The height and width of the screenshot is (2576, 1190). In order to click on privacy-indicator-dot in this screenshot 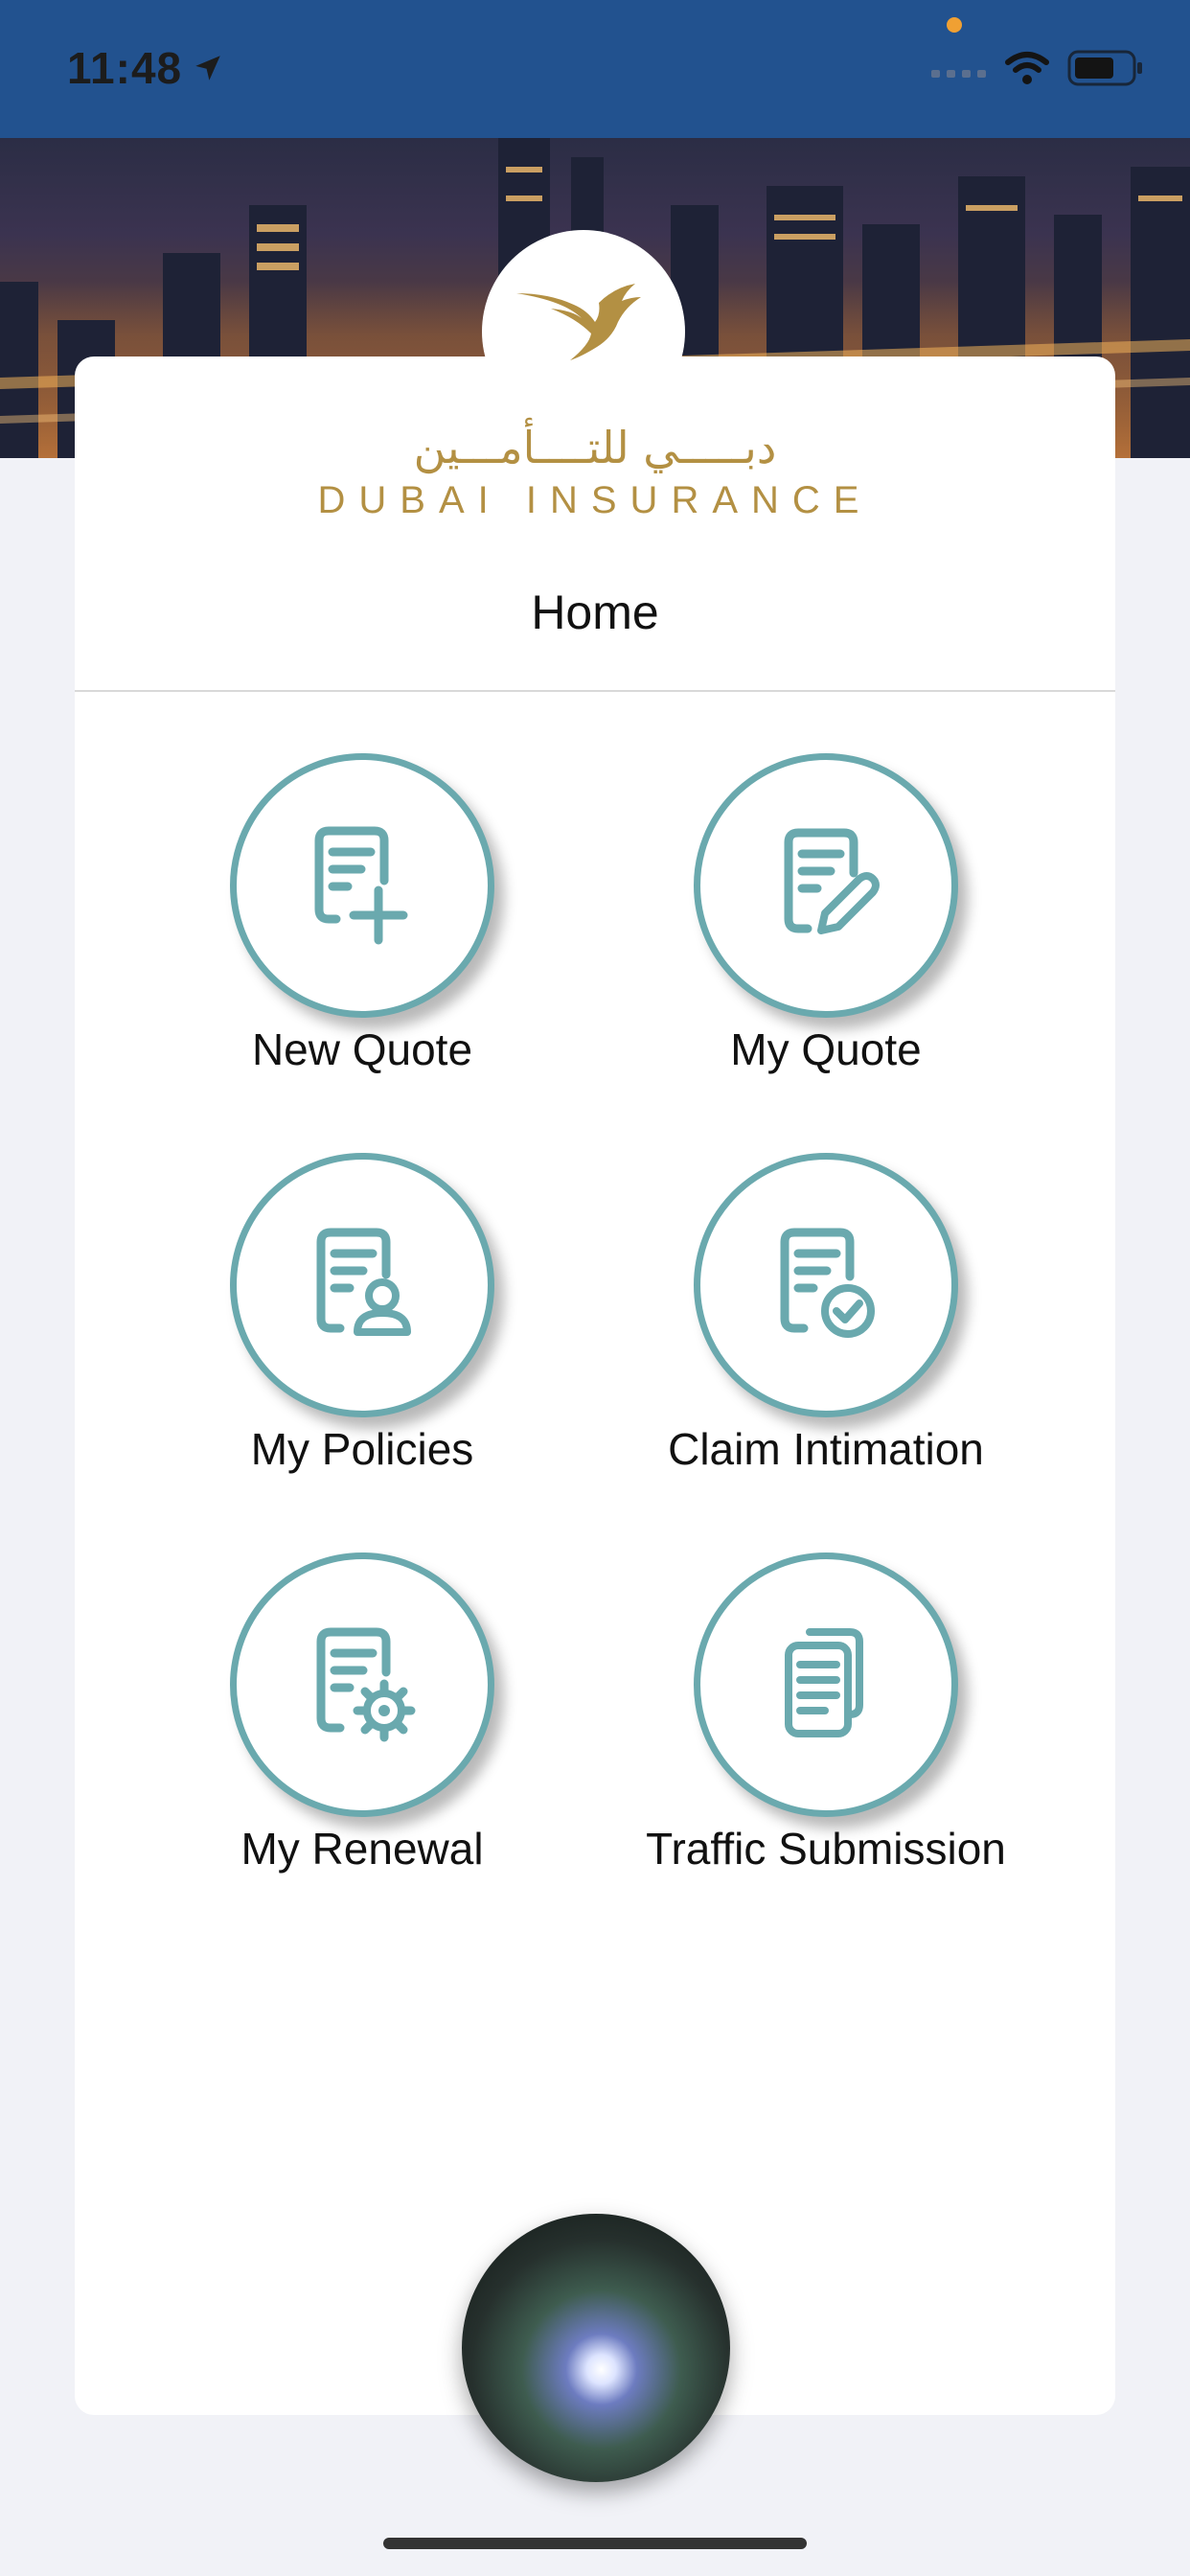, I will do `click(955, 25)`.